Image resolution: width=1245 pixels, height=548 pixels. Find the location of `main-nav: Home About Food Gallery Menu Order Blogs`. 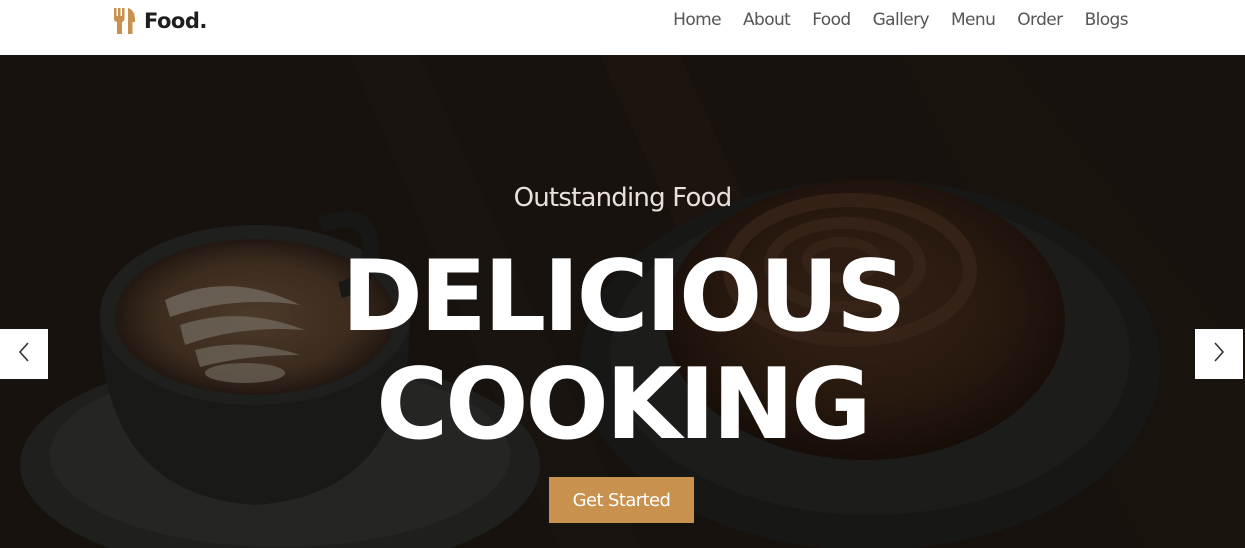

main-nav: Home About Food Gallery Menu Order Blogs is located at coordinates (889, 20).